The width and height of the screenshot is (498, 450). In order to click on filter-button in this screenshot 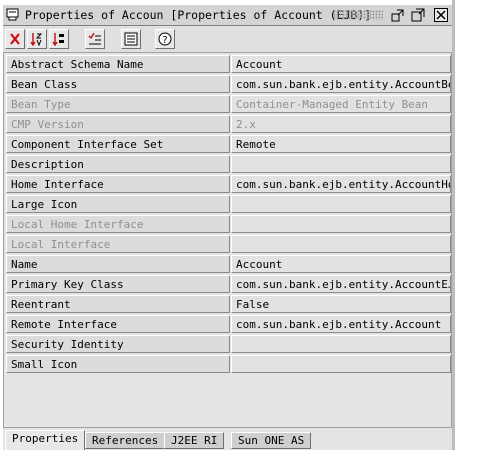, I will do `click(95, 39)`.